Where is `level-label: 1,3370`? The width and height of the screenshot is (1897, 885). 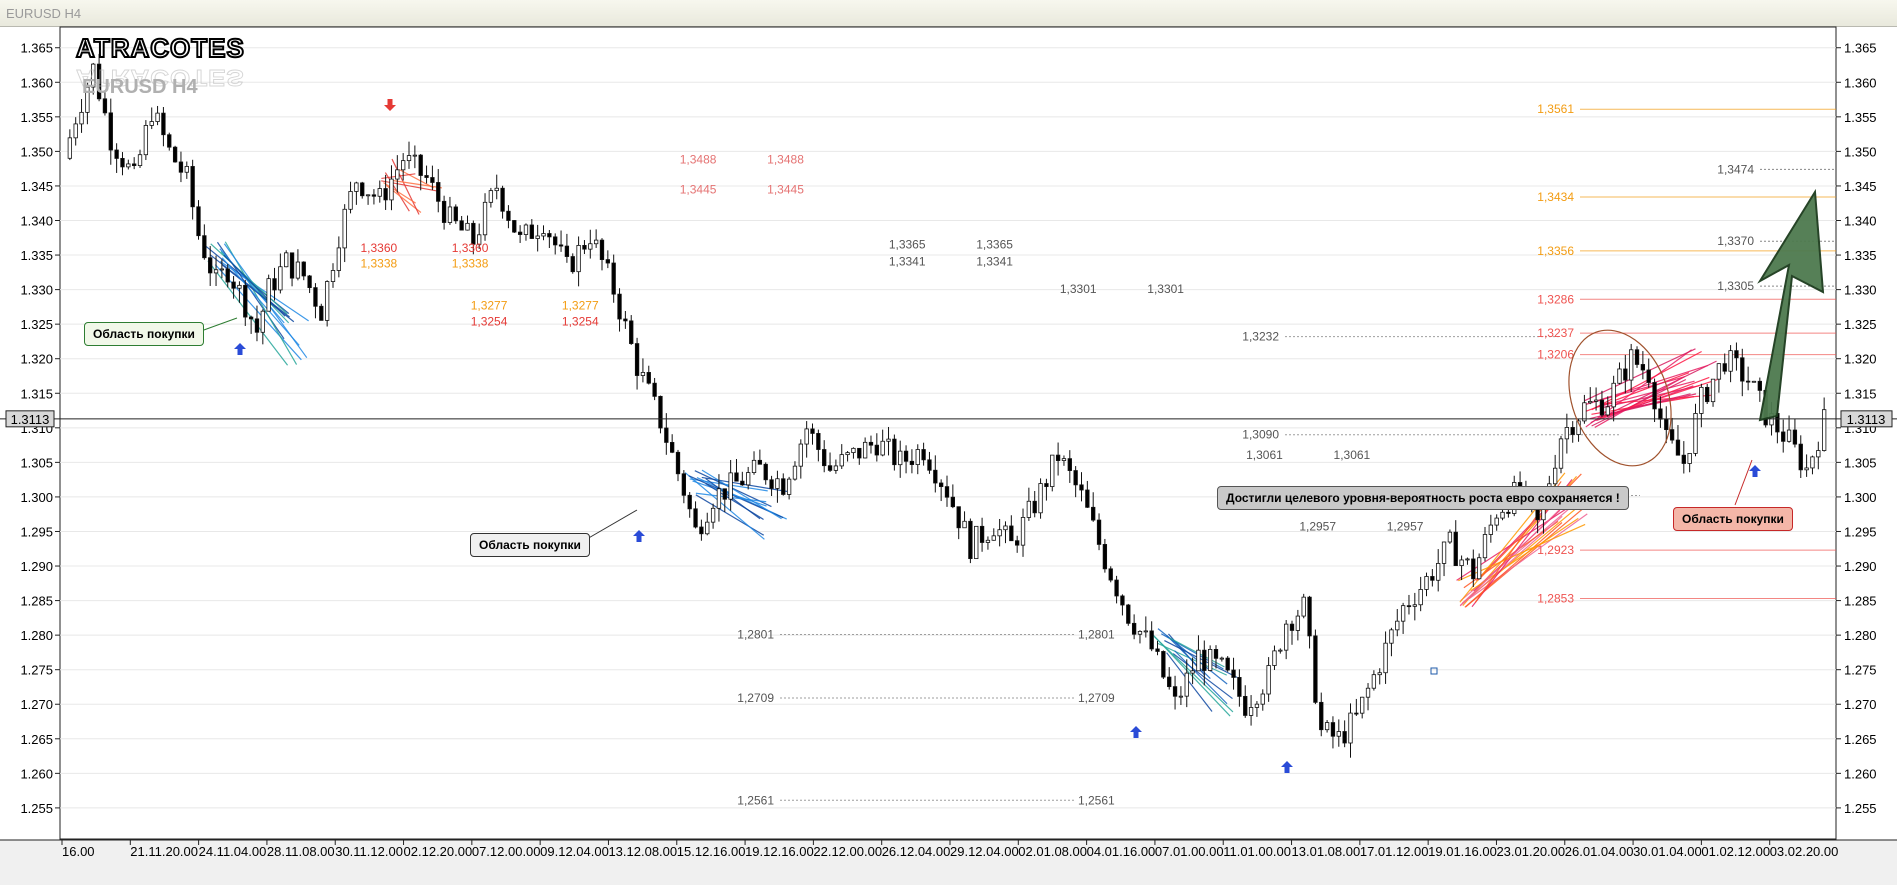 level-label: 1,3370 is located at coordinates (1735, 241).